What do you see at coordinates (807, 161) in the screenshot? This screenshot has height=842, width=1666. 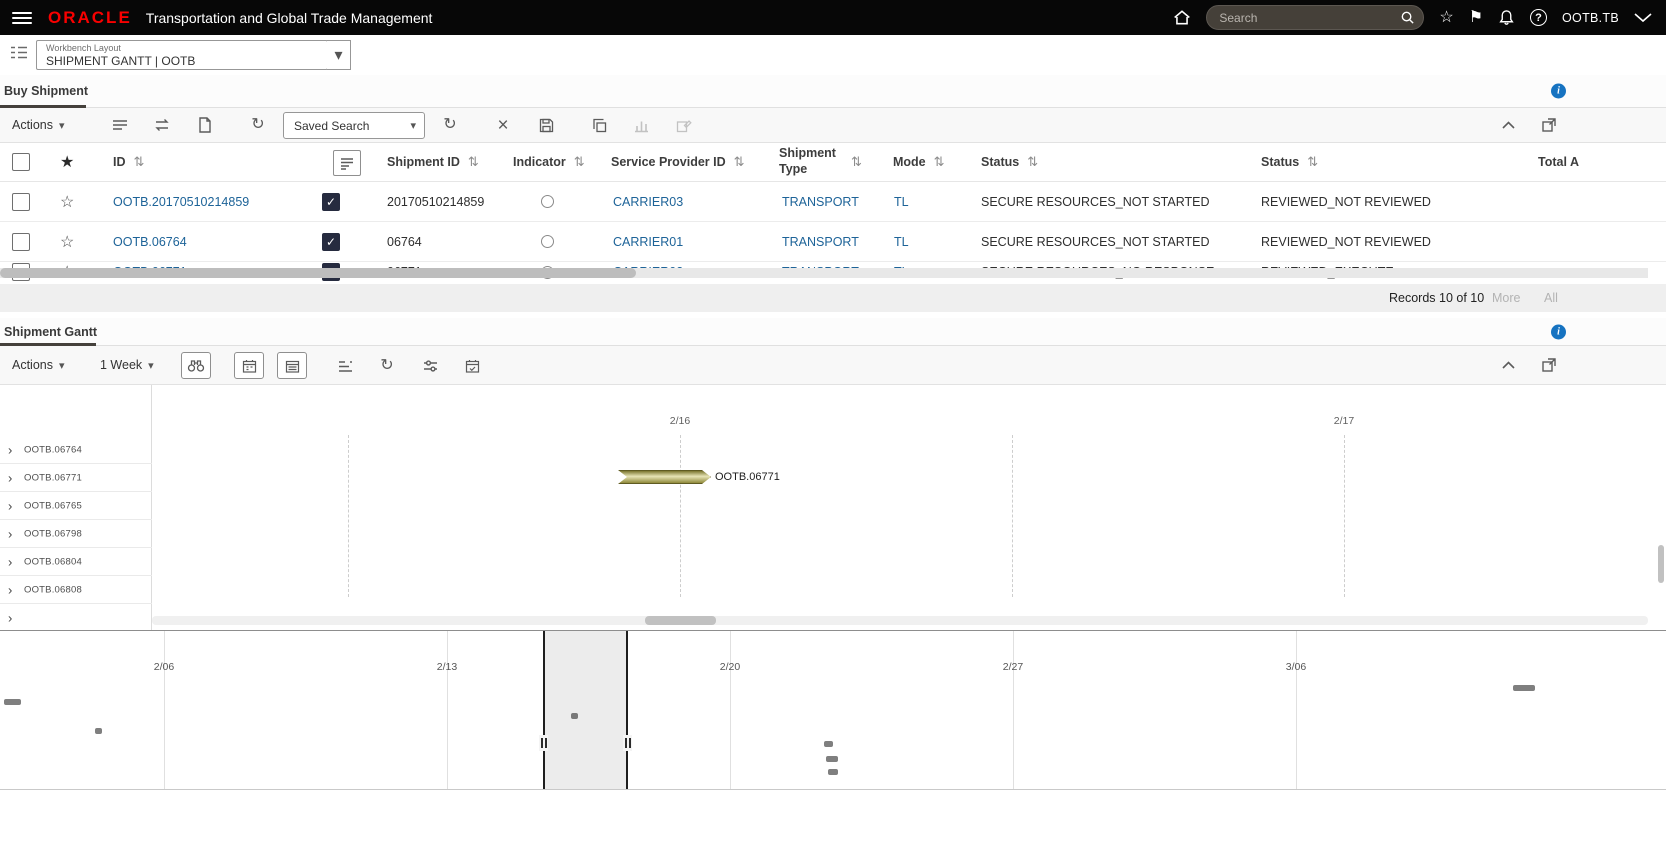 I see `col-header-shipment-type: Shipment Type` at bounding box center [807, 161].